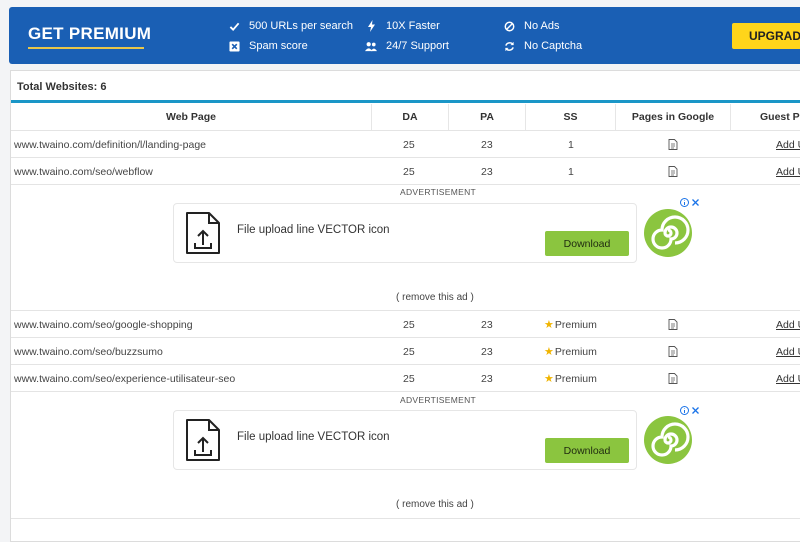 The image size is (800, 542). Describe the element at coordinates (410, 117) in the screenshot. I see `column-header-da: DA` at that location.